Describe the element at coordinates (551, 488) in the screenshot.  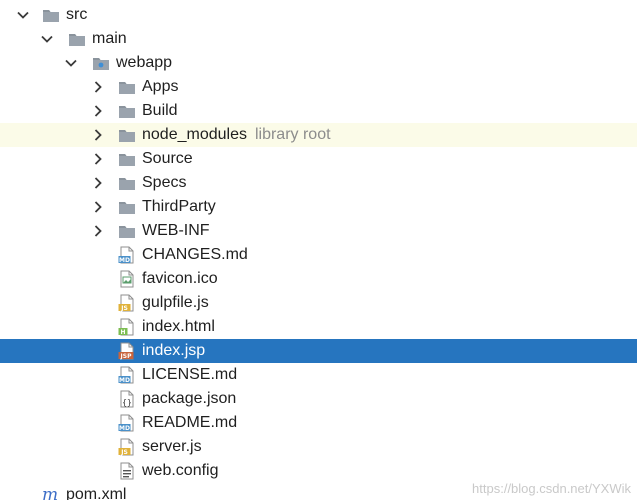
I see `watermark: https://blog.csdn.net/YXWik` at that location.